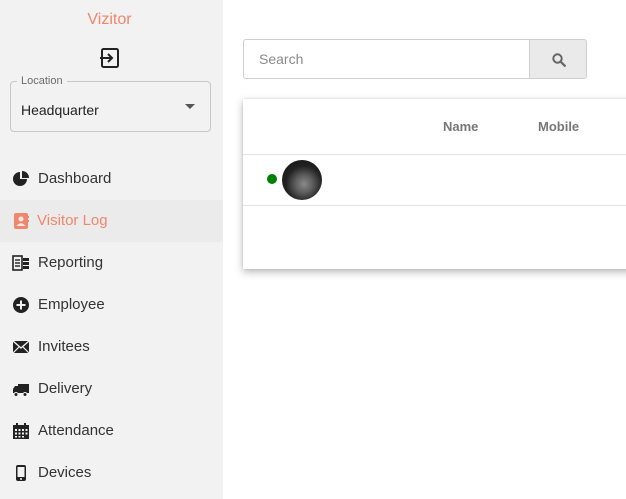 The image size is (626, 499). I want to click on sidebar-item-label: Devices, so click(65, 472).